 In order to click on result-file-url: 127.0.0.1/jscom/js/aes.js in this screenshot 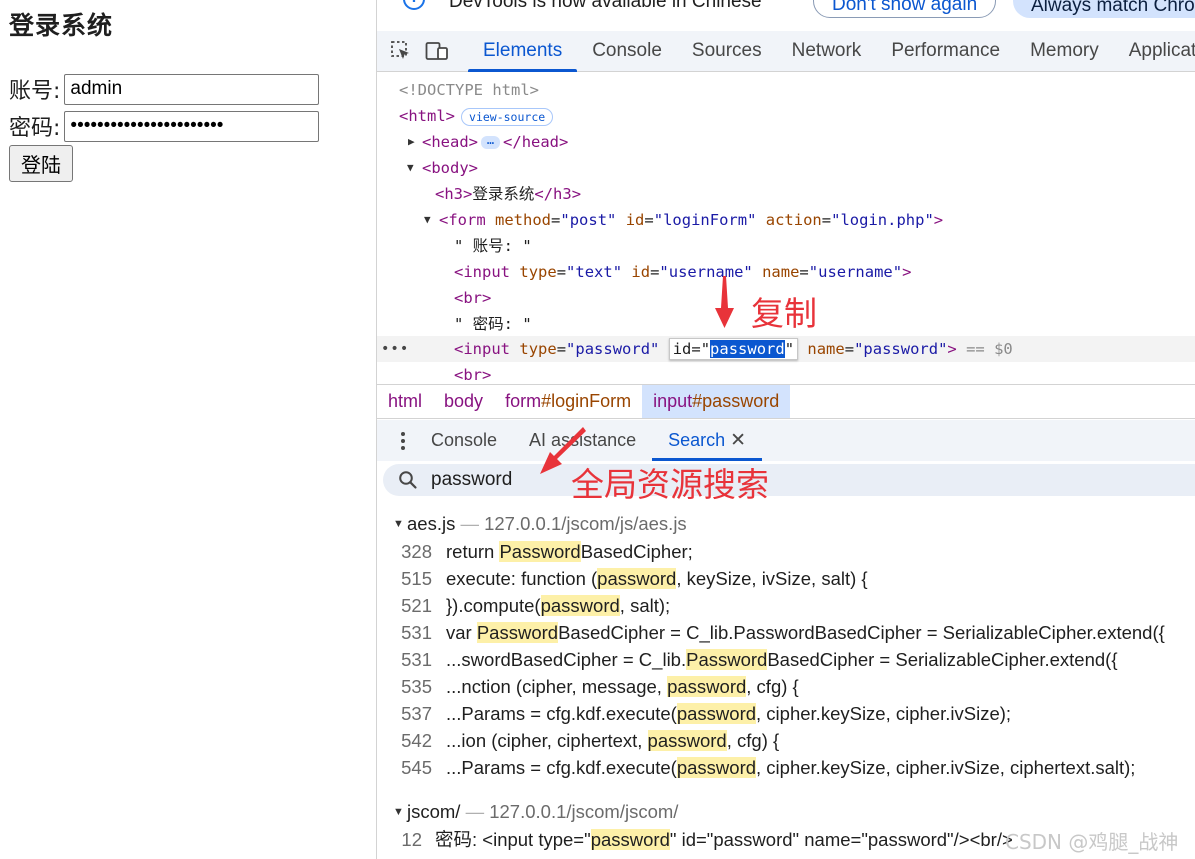, I will do `click(585, 523)`.